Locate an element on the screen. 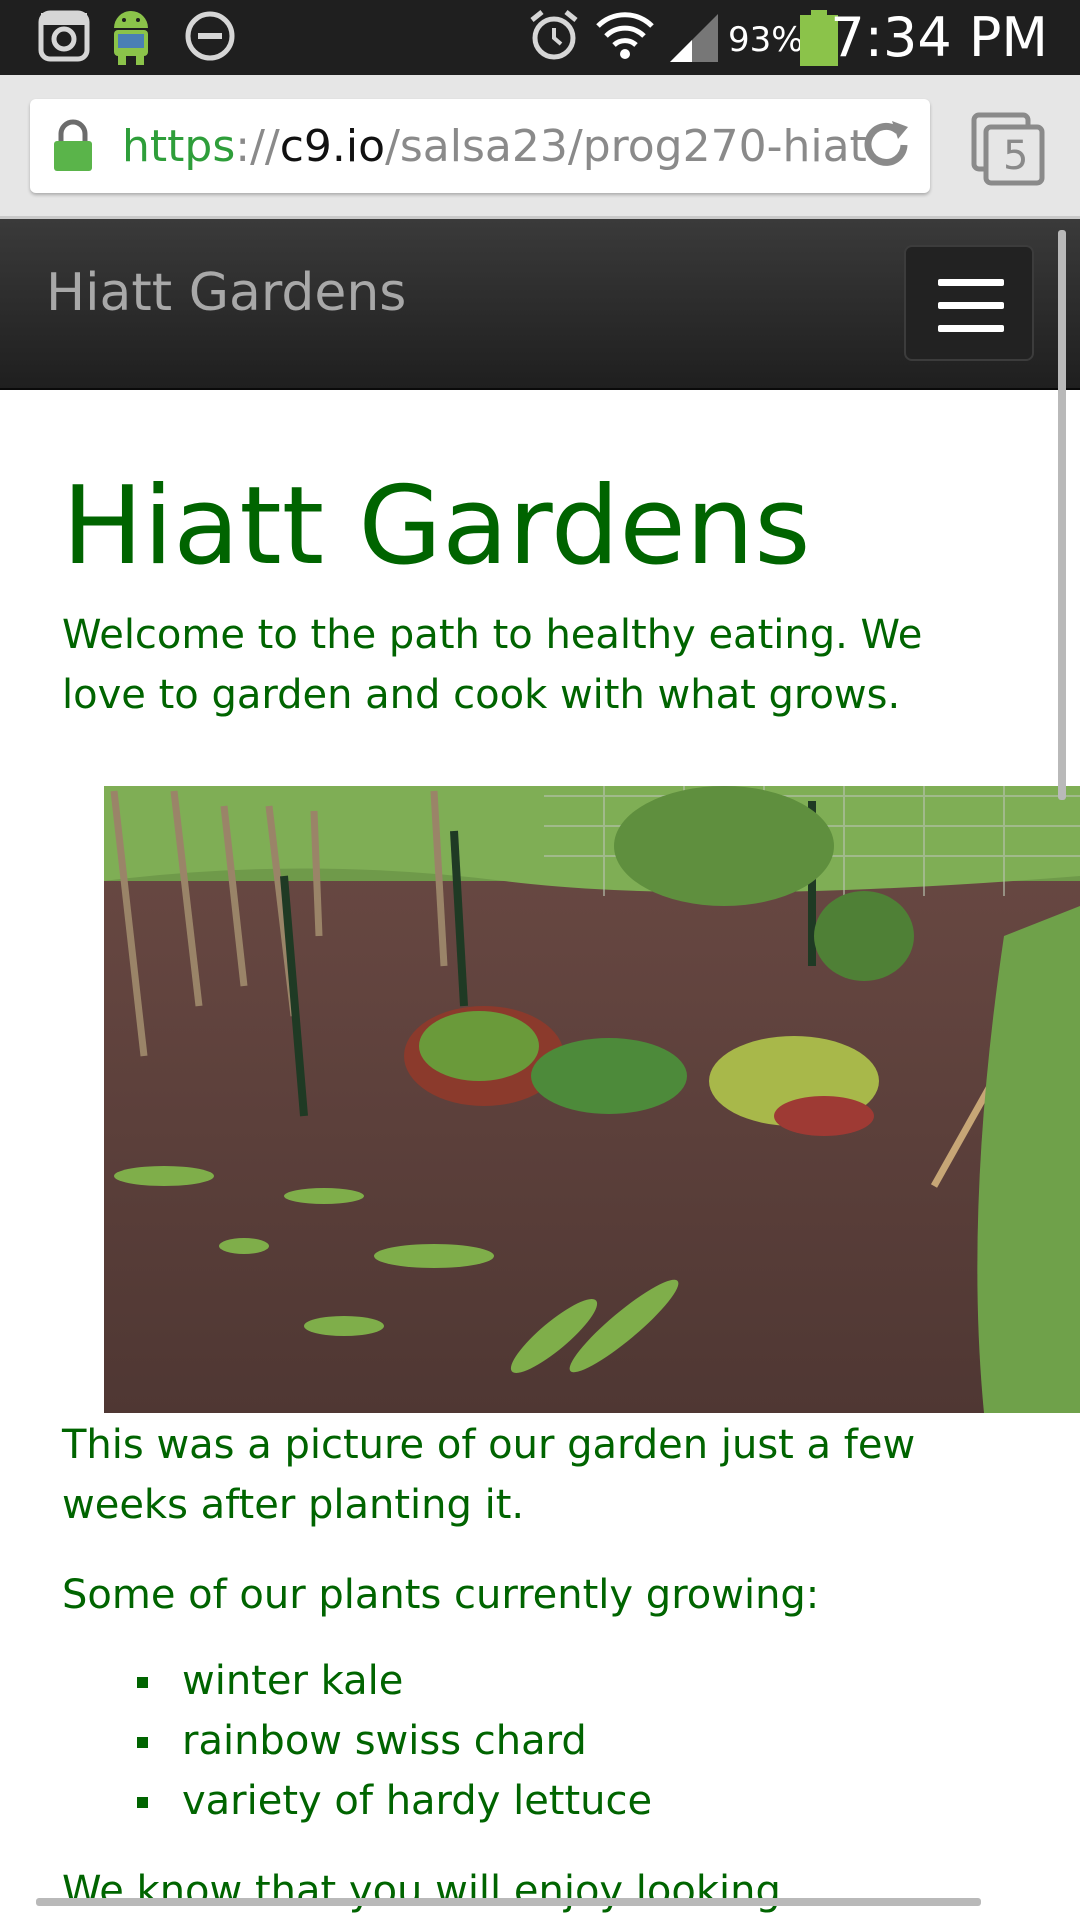 This screenshot has height=1920, width=1080. navbar-brand: Hiatt Gardens is located at coordinates (226, 293).